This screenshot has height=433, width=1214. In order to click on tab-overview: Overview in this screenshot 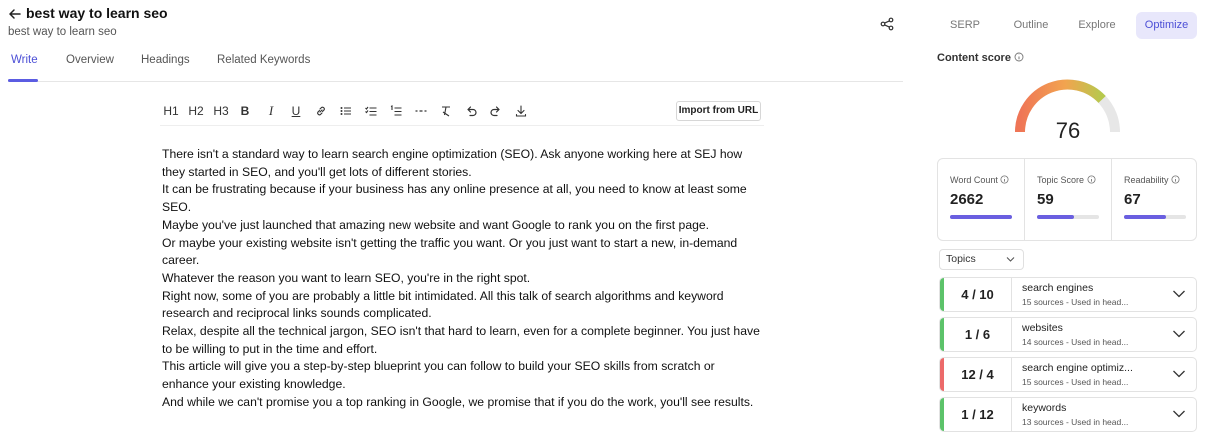, I will do `click(90, 60)`.